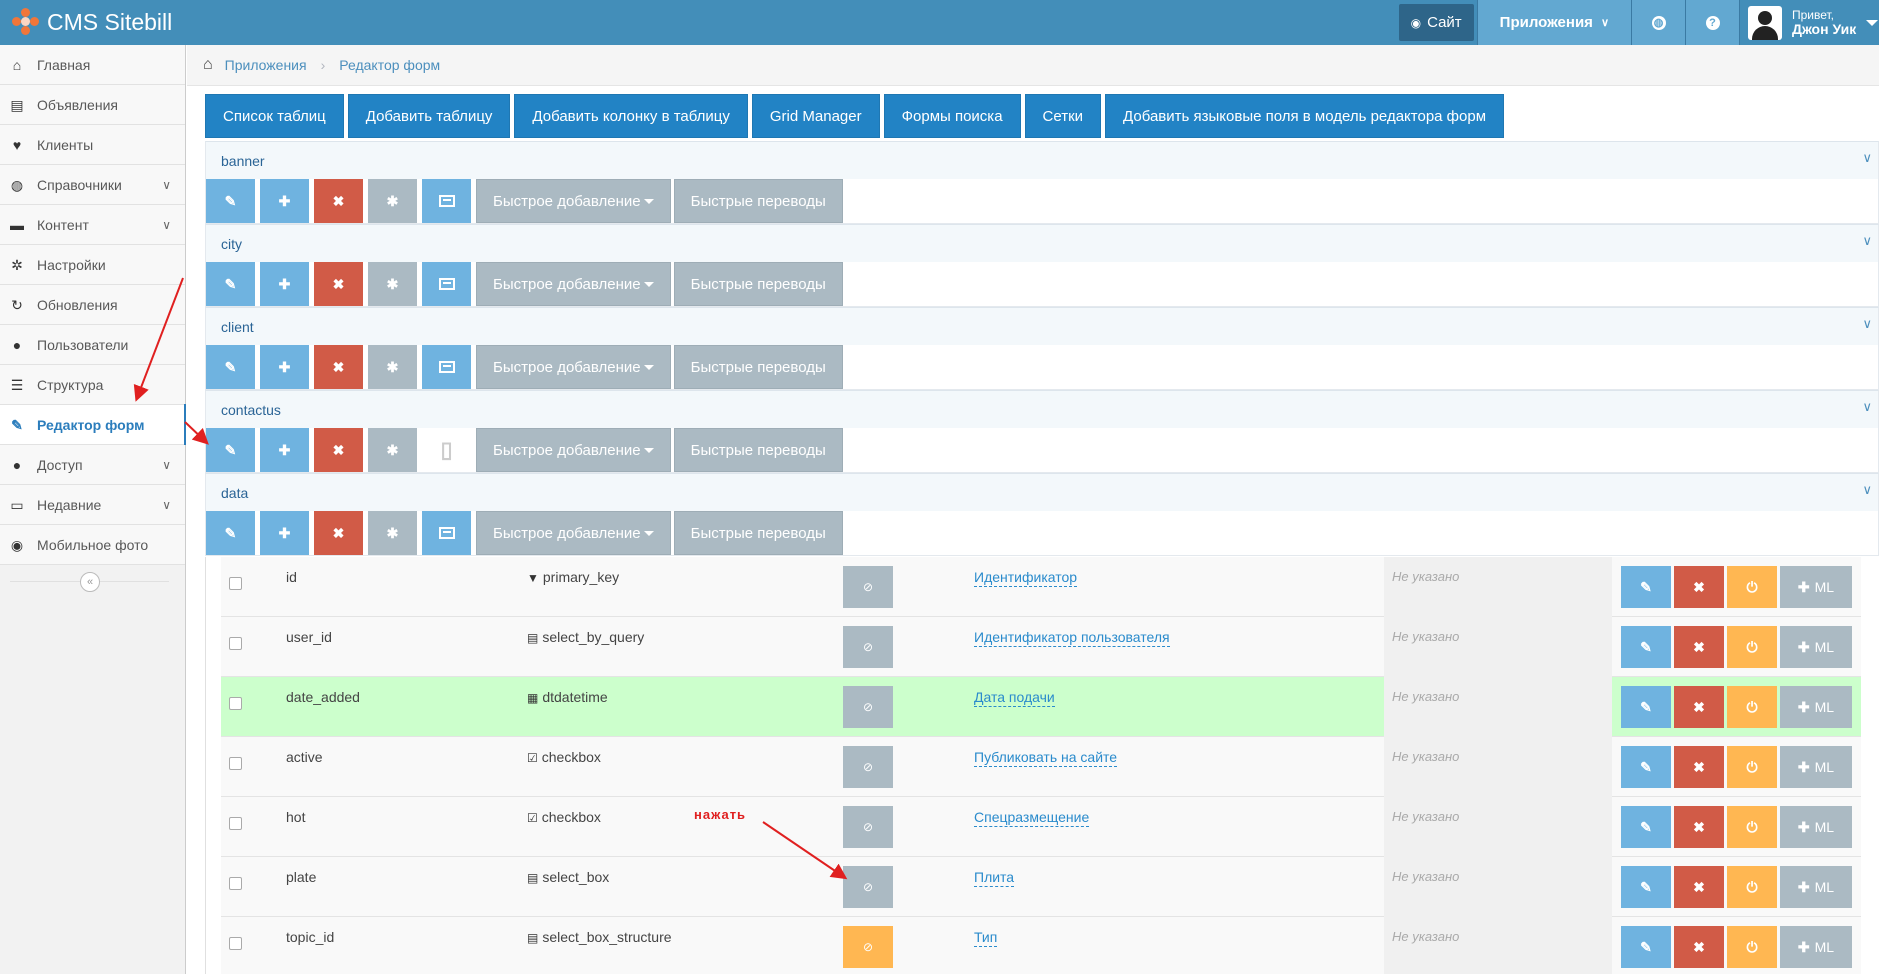 The image size is (1879, 974). I want to click on field-title-link: Тип, so click(986, 938).